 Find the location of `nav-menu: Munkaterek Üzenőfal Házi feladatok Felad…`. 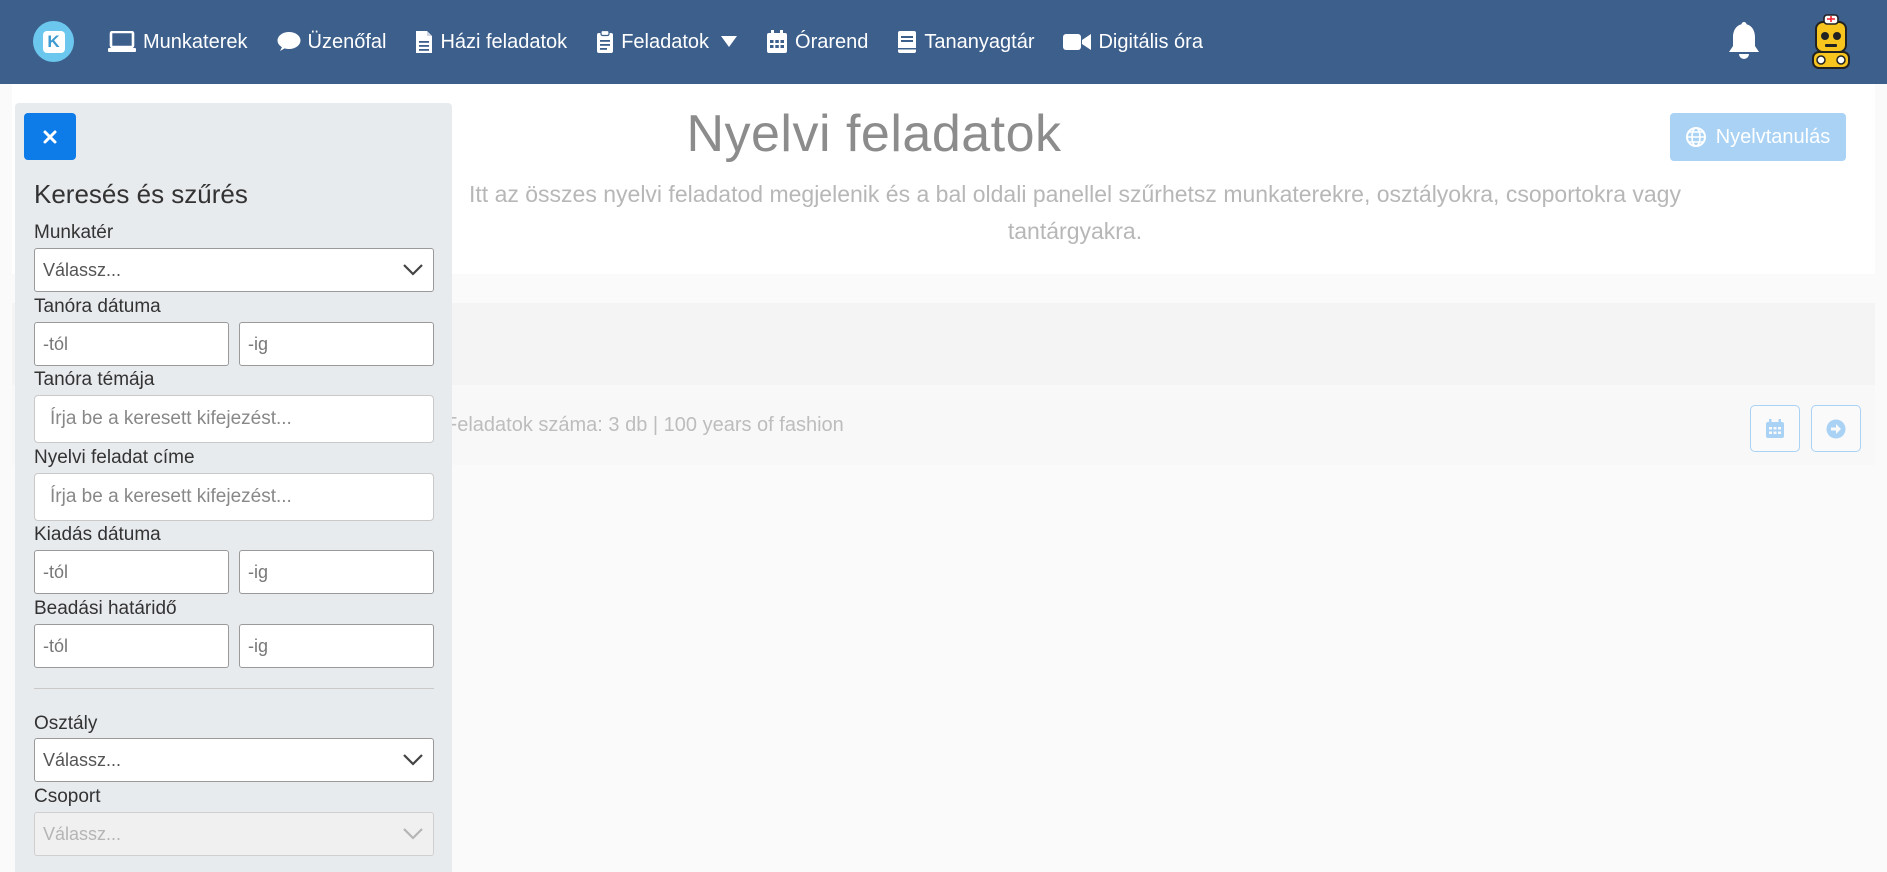

nav-menu: Munkaterek Üzenőfal Házi feladatok Felad… is located at coordinates (670, 42).